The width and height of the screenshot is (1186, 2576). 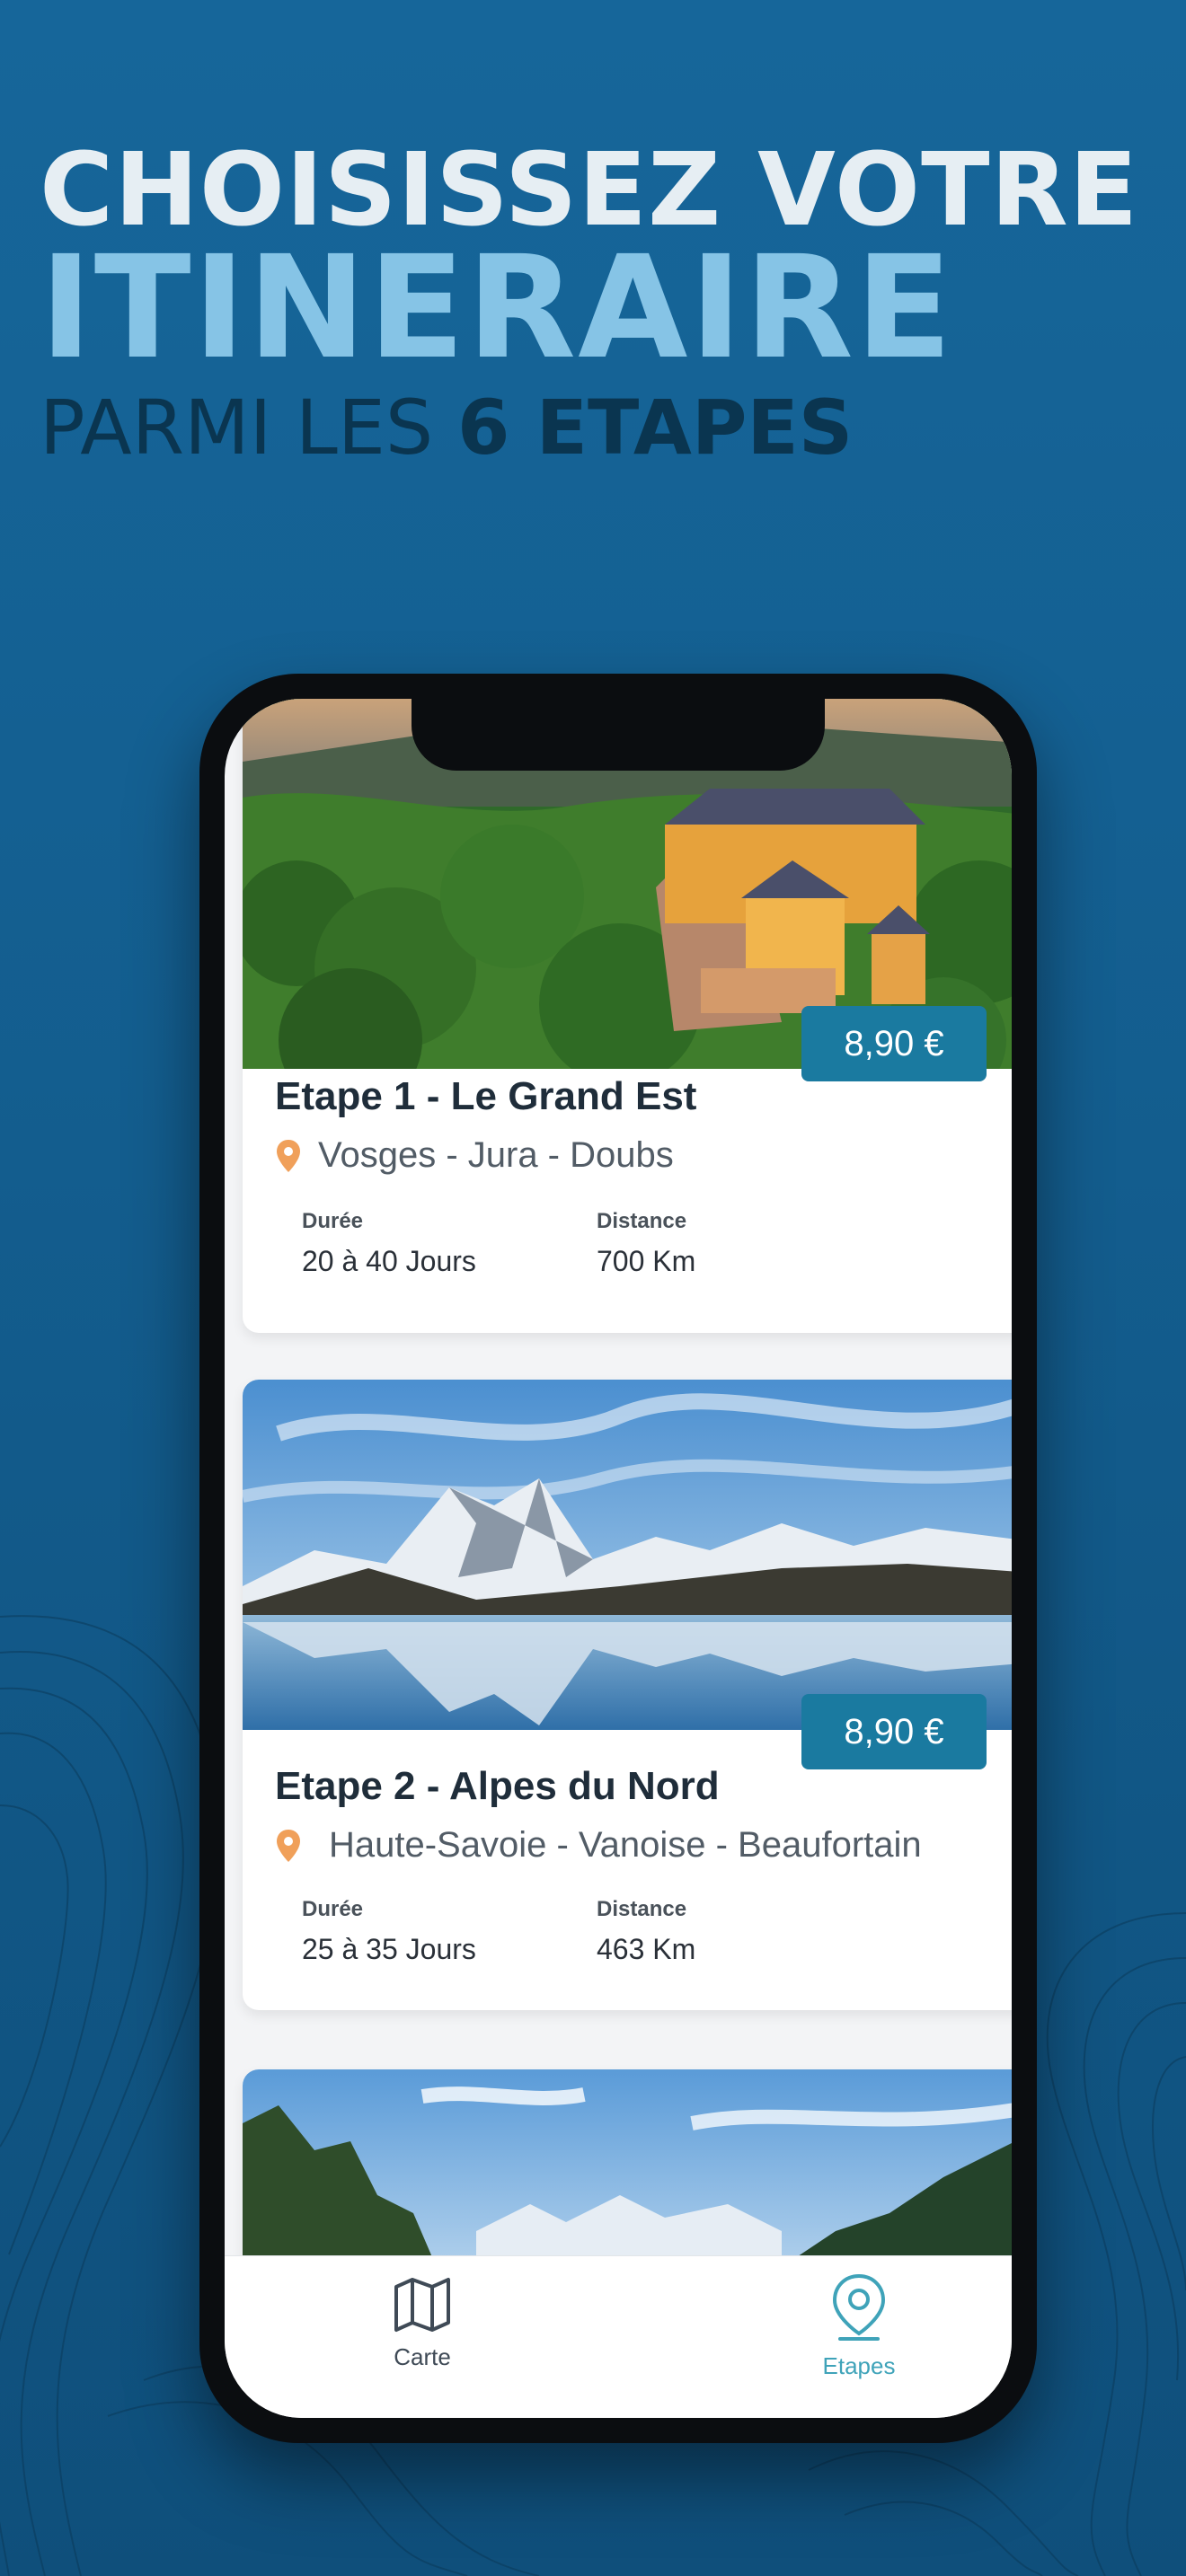 I want to click on tab-carte-label: Carte, so click(x=422, y=2356).